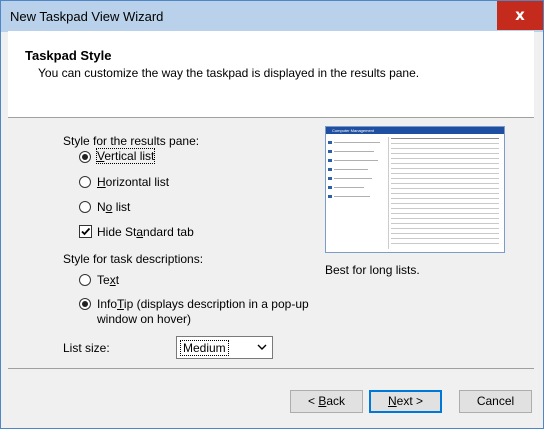  I want to click on hide-standard-tab-checkbox, so click(85, 231).